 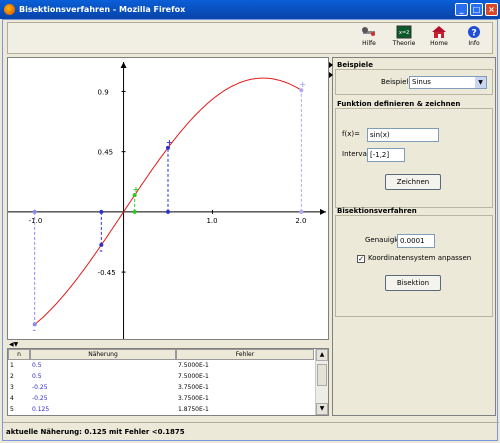 What do you see at coordinates (161, 376) in the screenshot?
I see `table-row: 2 0.5 7.5000E-1` at bounding box center [161, 376].